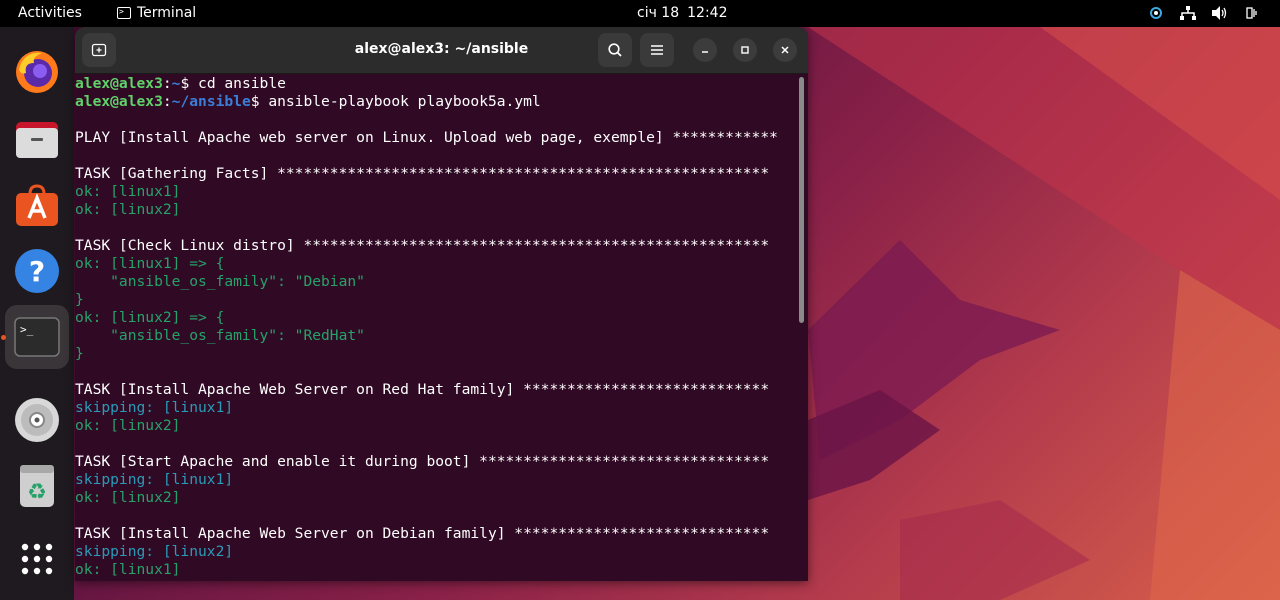 This screenshot has width=1280, height=600. What do you see at coordinates (1188, 13) in the screenshot?
I see `network-icon` at bounding box center [1188, 13].